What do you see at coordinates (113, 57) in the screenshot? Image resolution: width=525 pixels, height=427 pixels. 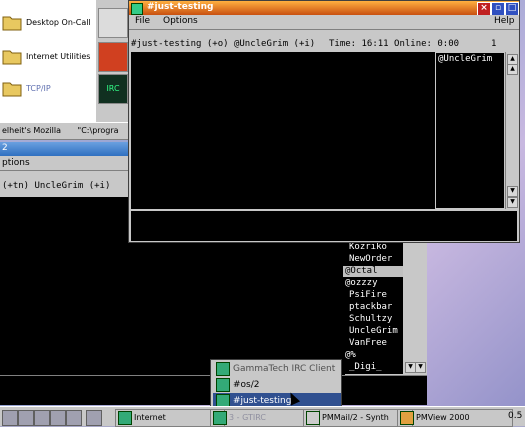 I see `mozilla-icon` at bounding box center [113, 57].